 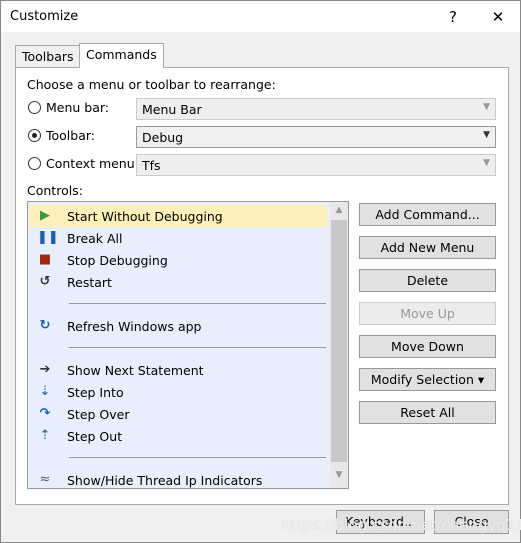 I want to click on modify-selection-button: Modify Selection ▾, so click(x=427, y=379).